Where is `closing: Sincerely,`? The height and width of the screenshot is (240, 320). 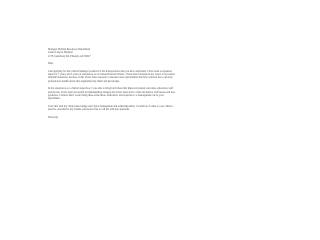
closing: Sincerely, is located at coordinates (53, 117).